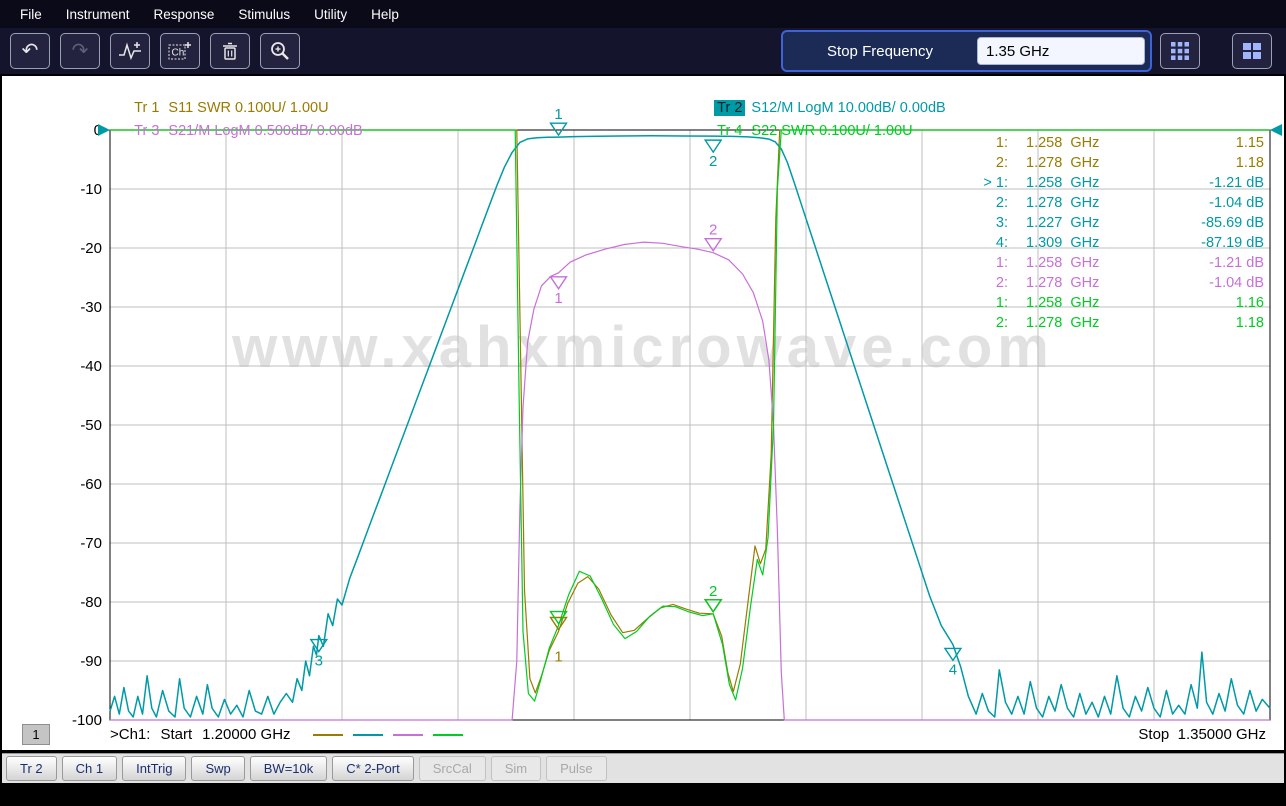 Image resolution: width=1286 pixels, height=806 pixels. I want to click on marker-frequency: 1.309 GHz, so click(1063, 243).